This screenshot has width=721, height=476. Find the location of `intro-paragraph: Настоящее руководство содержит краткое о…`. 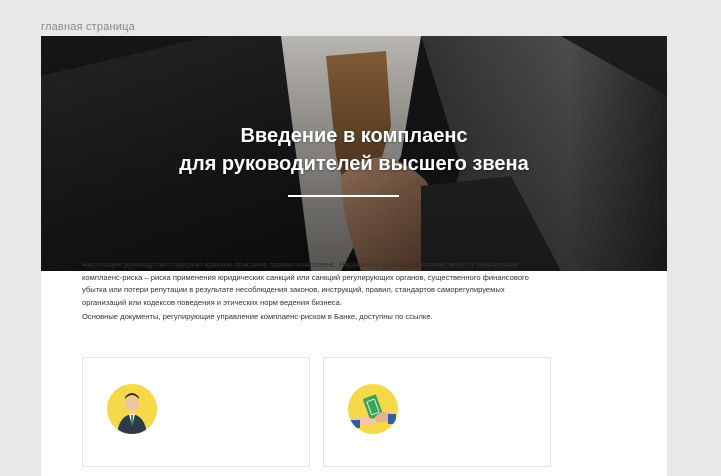

intro-paragraph: Настоящее руководство содержит краткое о… is located at coordinates (305, 283).